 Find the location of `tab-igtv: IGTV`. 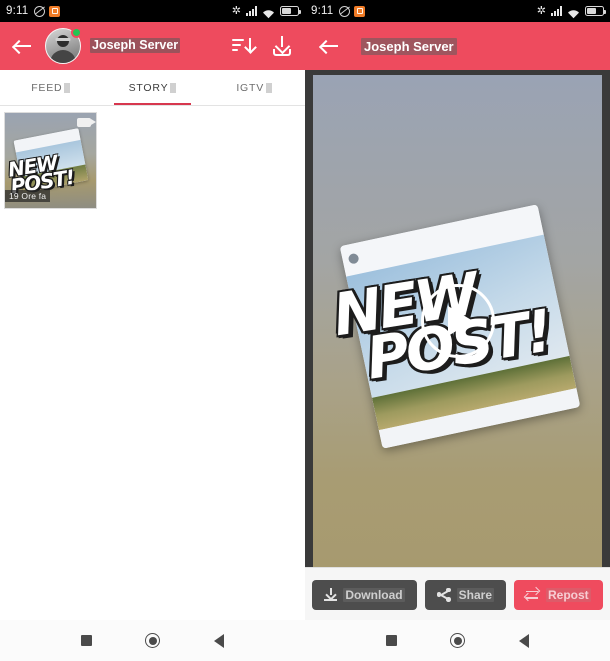

tab-igtv: IGTV is located at coordinates (254, 87).